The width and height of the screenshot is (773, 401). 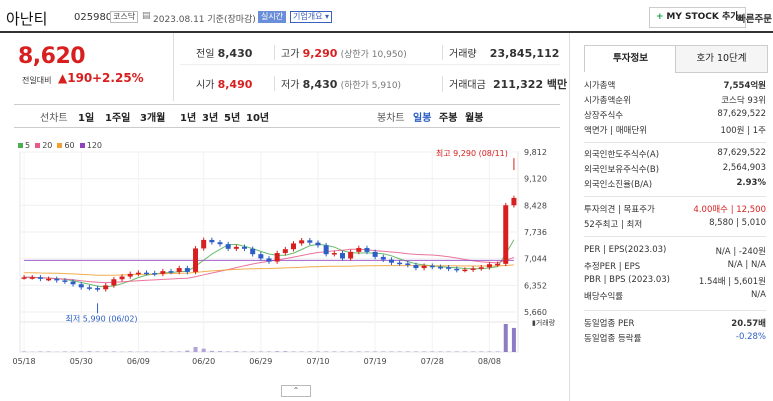 I want to click on upper-limit: (상한가 10,950), so click(x=373, y=55).